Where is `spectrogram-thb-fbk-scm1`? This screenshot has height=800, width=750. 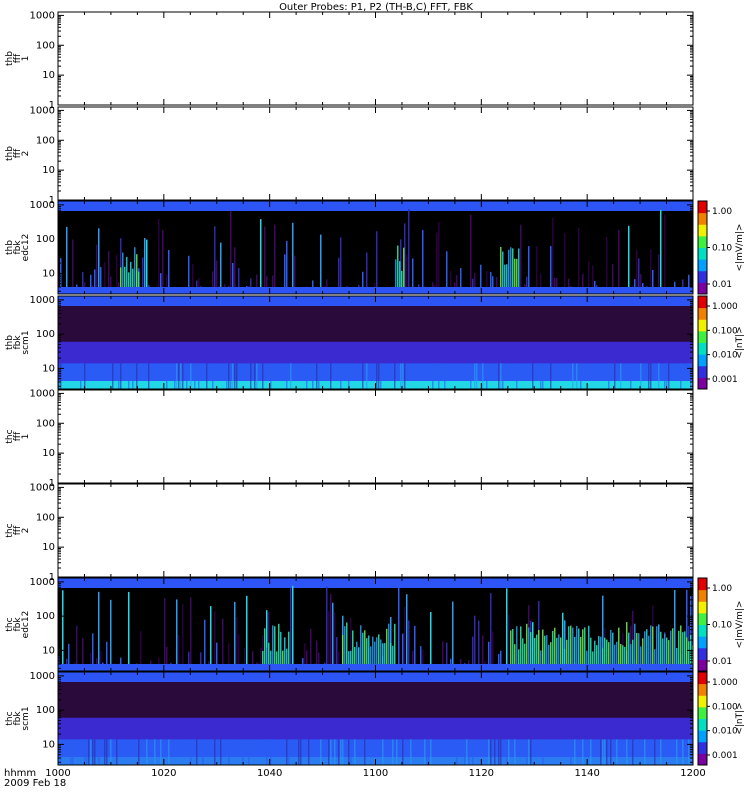
spectrogram-thb-fbk-scm1 is located at coordinates (376, 342).